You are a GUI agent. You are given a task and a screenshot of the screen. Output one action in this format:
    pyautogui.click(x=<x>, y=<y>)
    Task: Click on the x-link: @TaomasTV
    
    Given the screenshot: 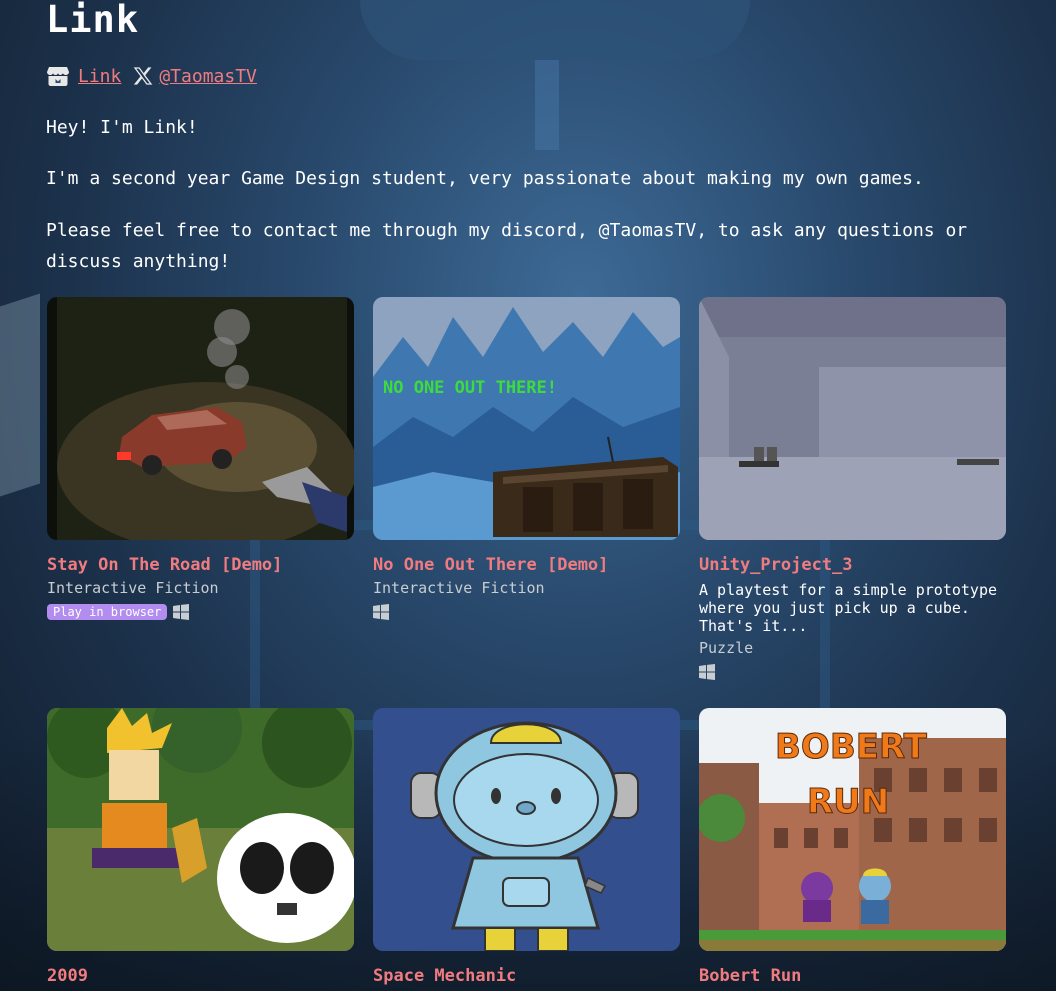 What is the action you would take?
    pyautogui.click(x=208, y=76)
    